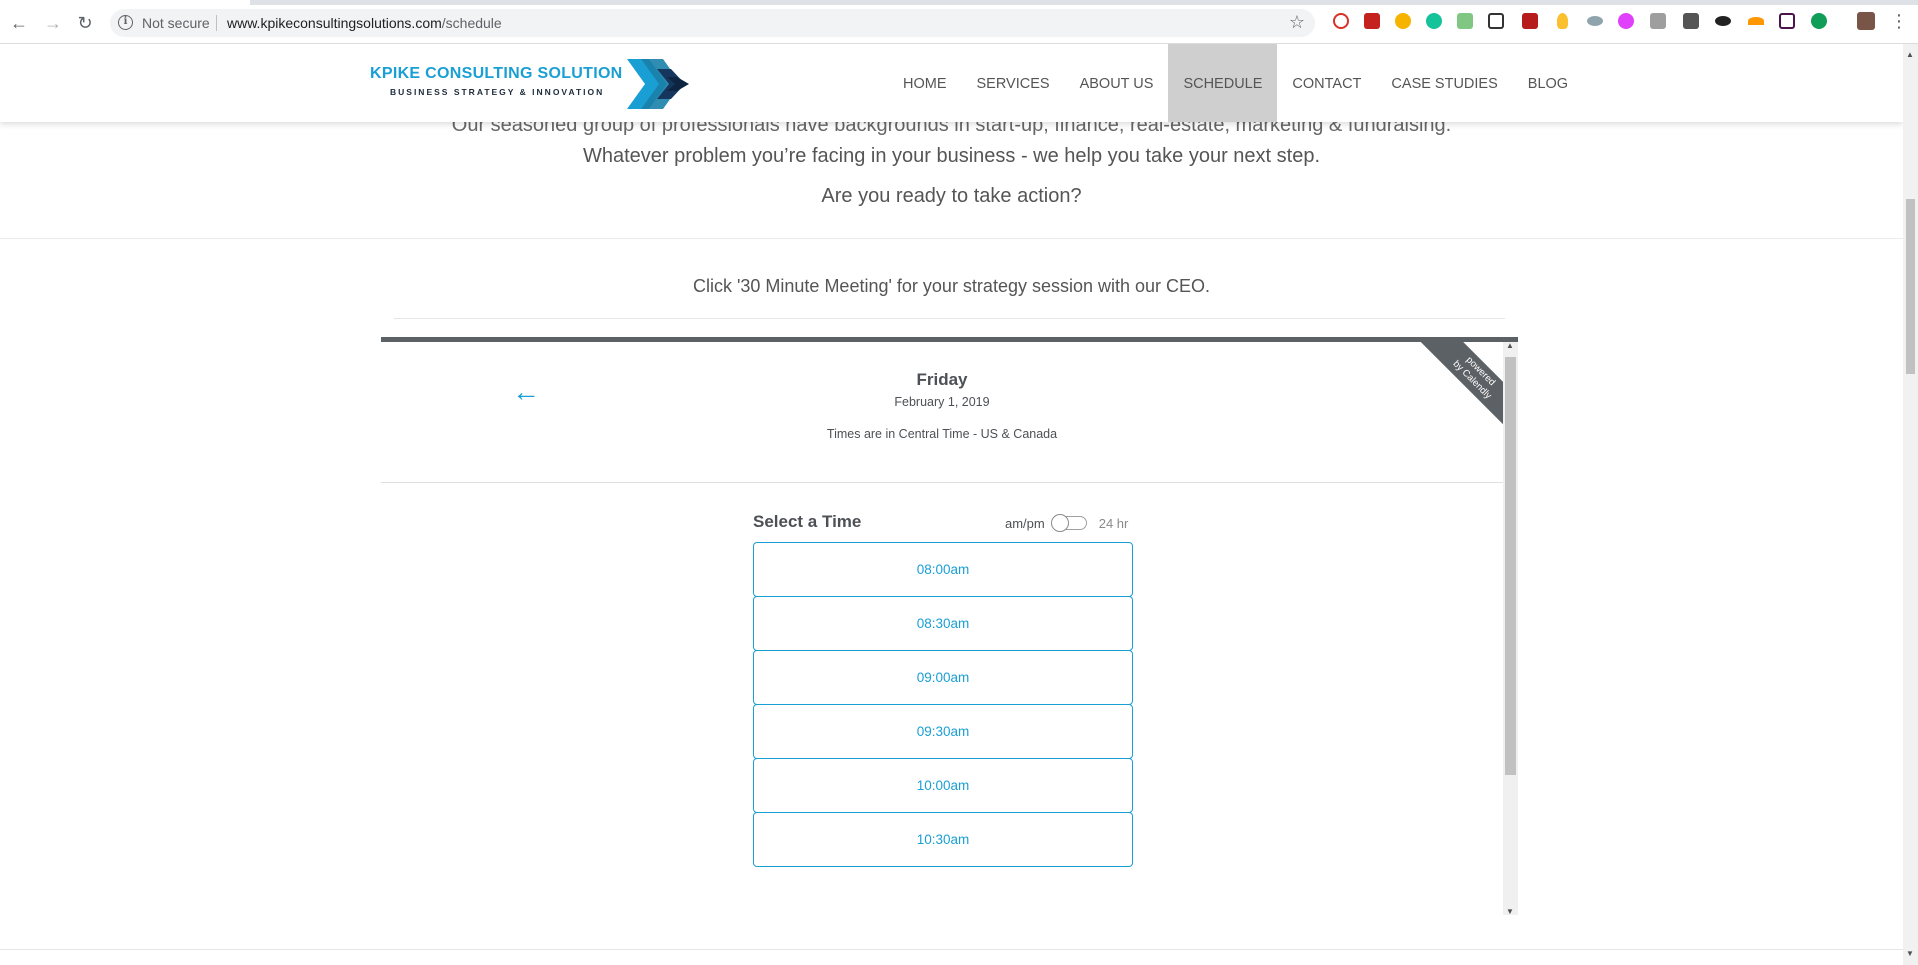  Describe the element at coordinates (959, 2) in the screenshot. I see `tab-strip` at that location.